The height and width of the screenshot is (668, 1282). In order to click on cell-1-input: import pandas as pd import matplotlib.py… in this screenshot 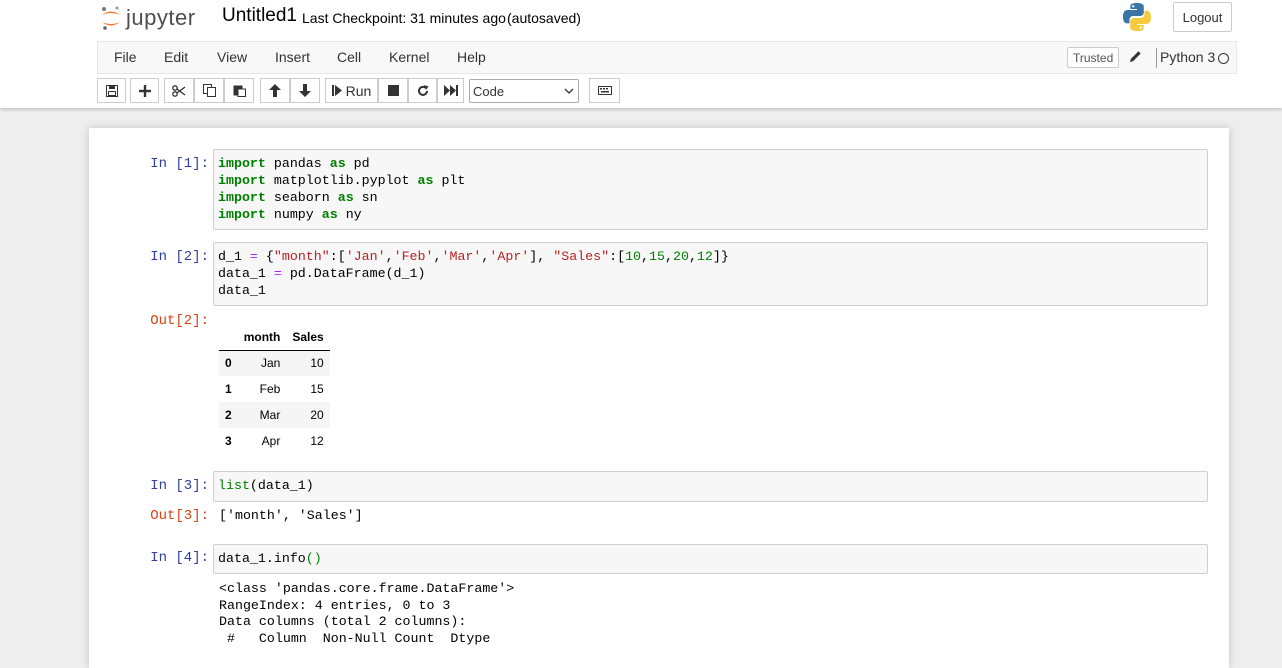, I will do `click(710, 189)`.